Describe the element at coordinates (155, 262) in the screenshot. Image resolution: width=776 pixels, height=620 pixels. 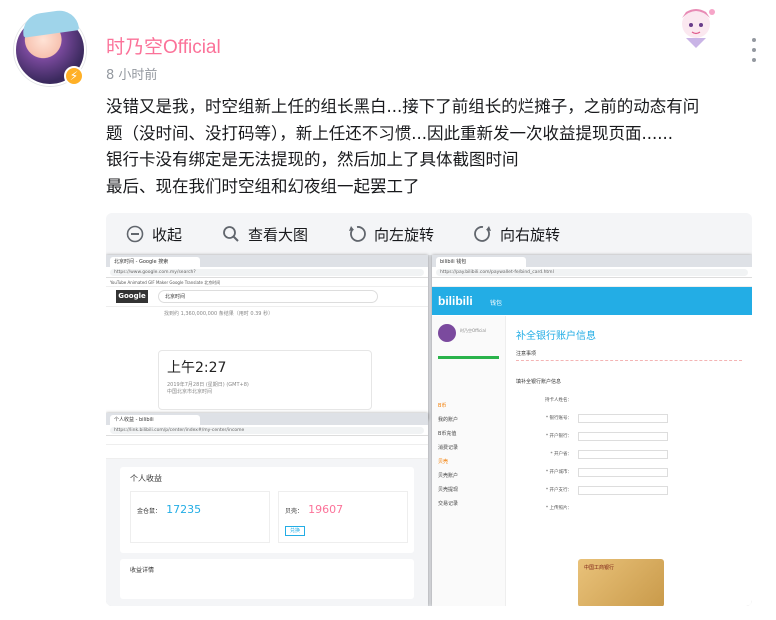
I see `browser-tab: 北京时间 - Google 搜索` at that location.